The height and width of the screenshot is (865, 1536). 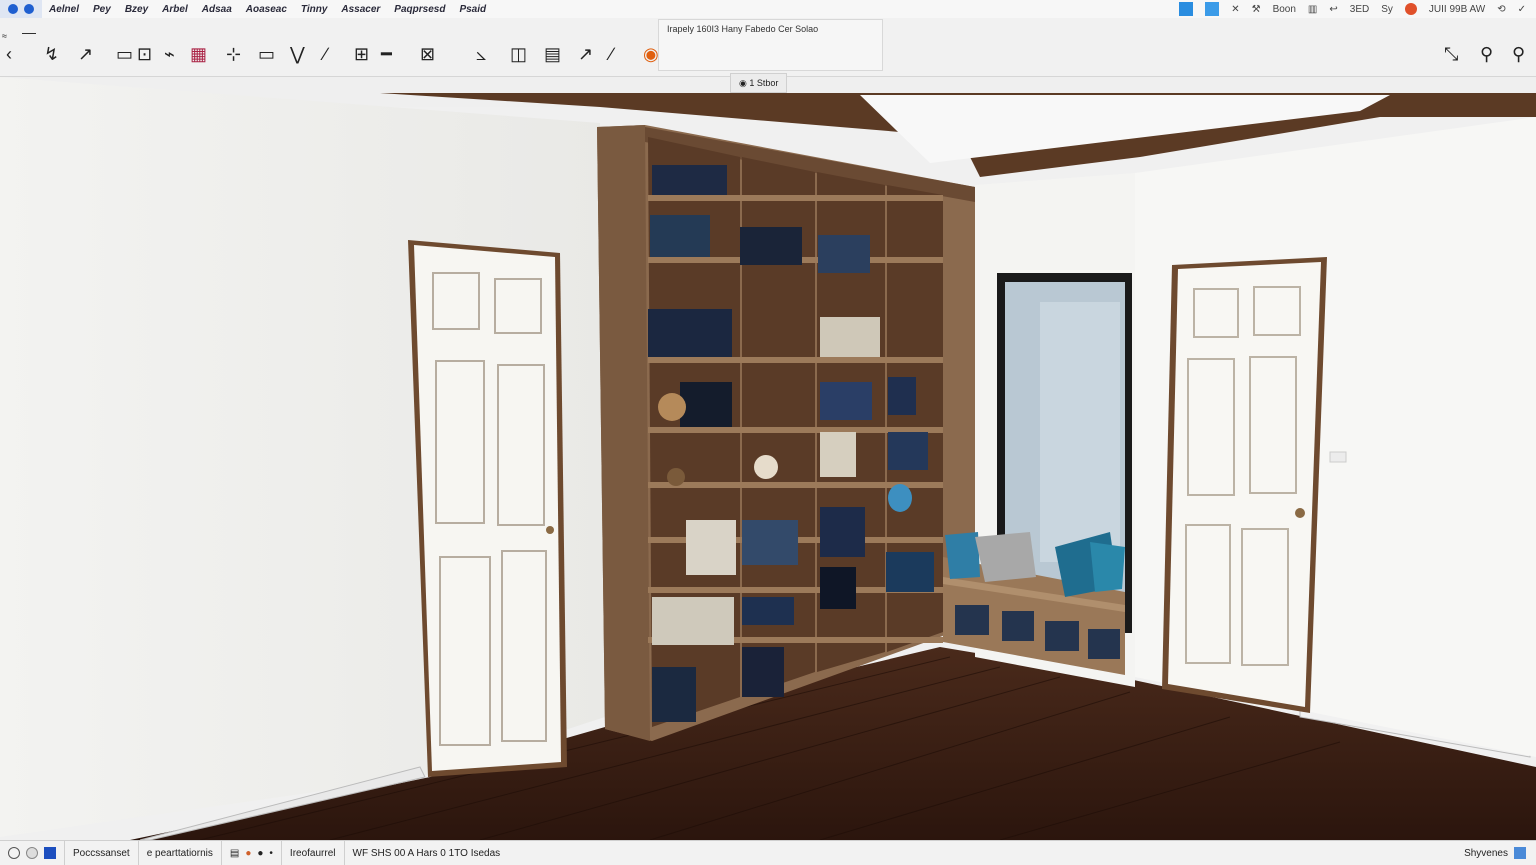 What do you see at coordinates (1457, 9) in the screenshot?
I see `clock-text: JUII 99B AW` at bounding box center [1457, 9].